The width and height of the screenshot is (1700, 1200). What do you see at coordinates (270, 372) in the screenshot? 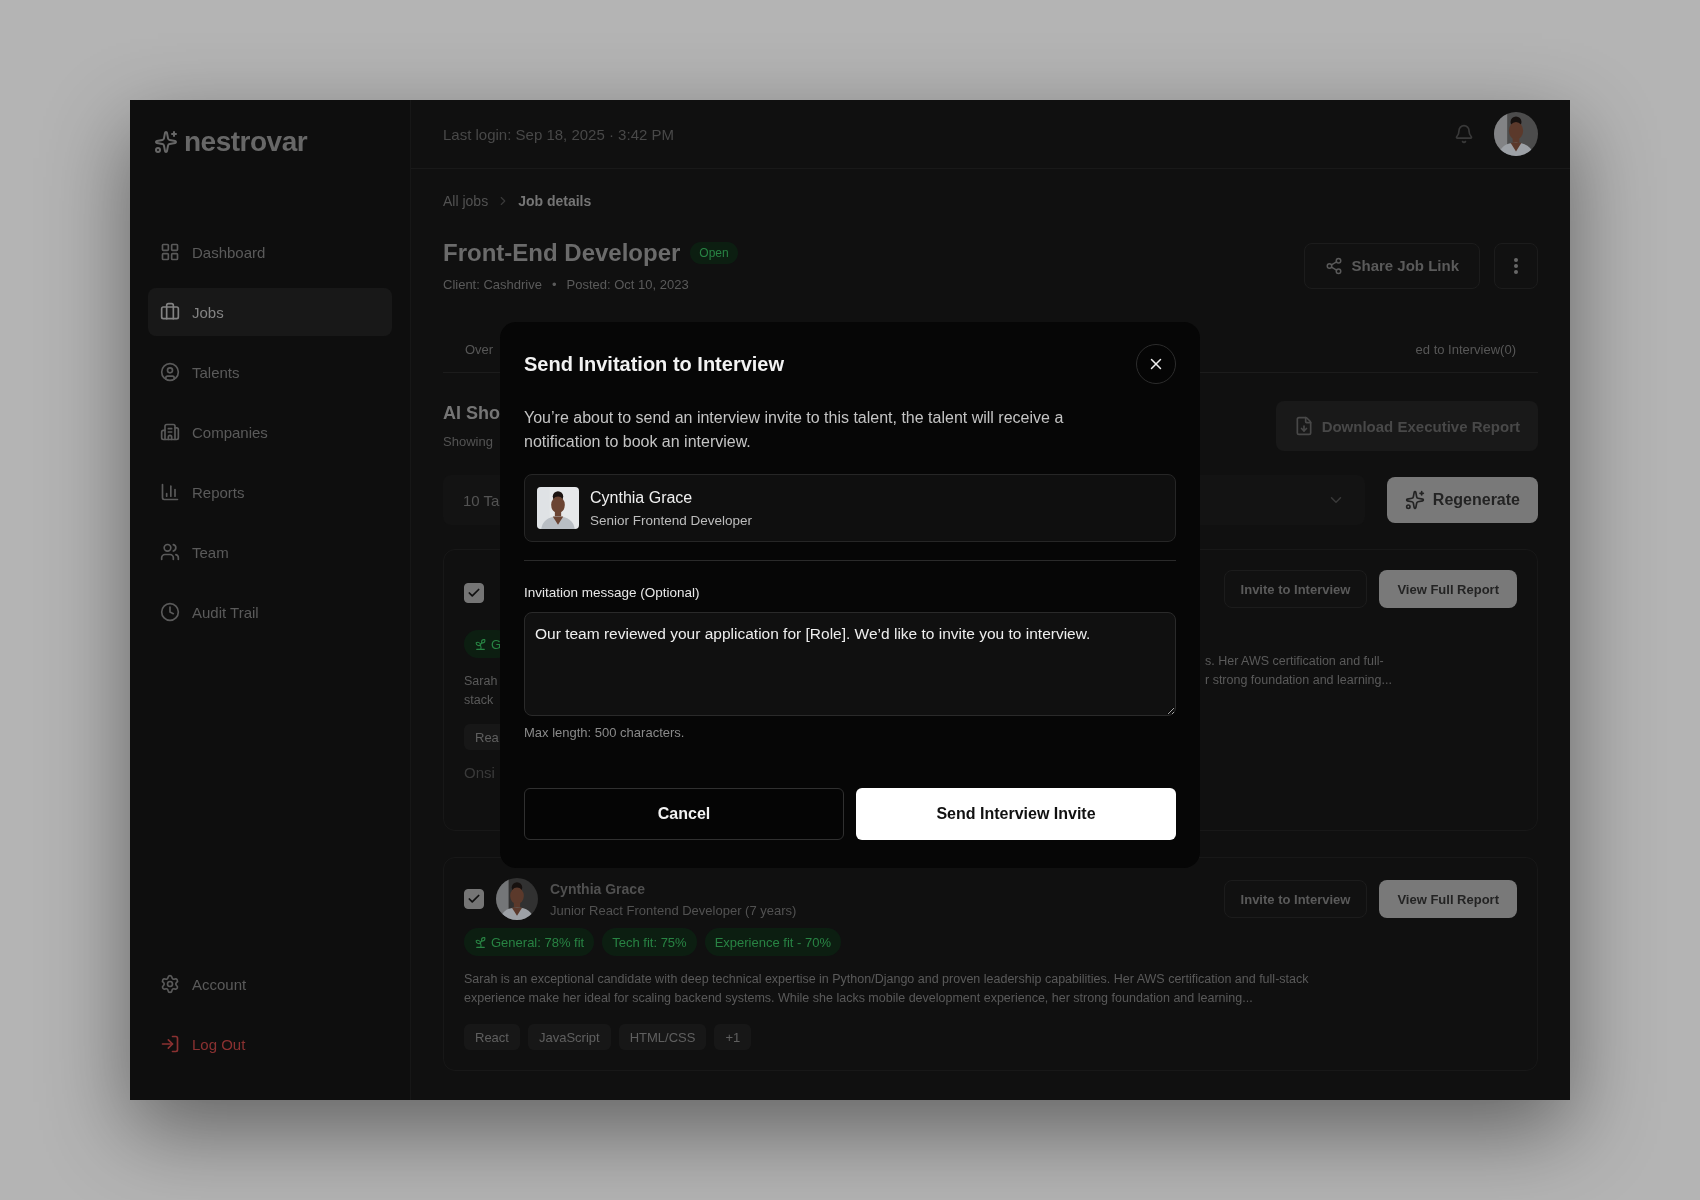
I see `nav-item: Talents` at bounding box center [270, 372].